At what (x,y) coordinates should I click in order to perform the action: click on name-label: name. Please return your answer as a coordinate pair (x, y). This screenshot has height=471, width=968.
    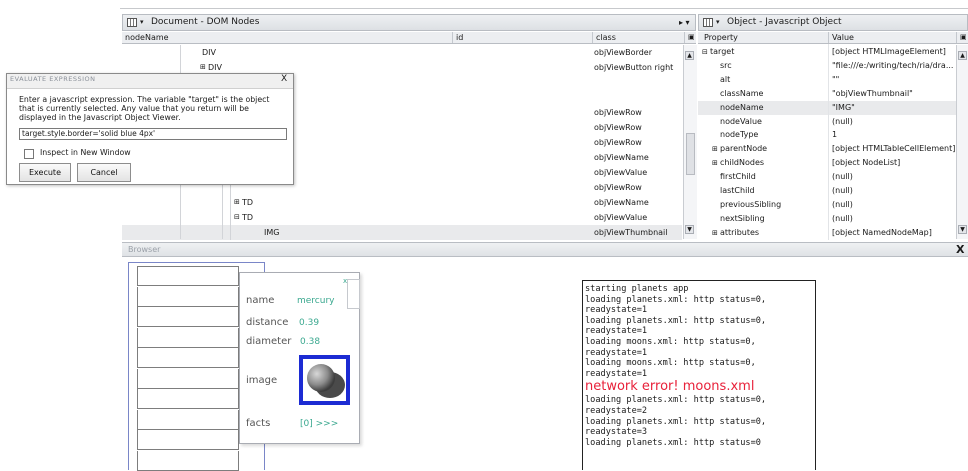
    Looking at the image, I should click on (260, 300).